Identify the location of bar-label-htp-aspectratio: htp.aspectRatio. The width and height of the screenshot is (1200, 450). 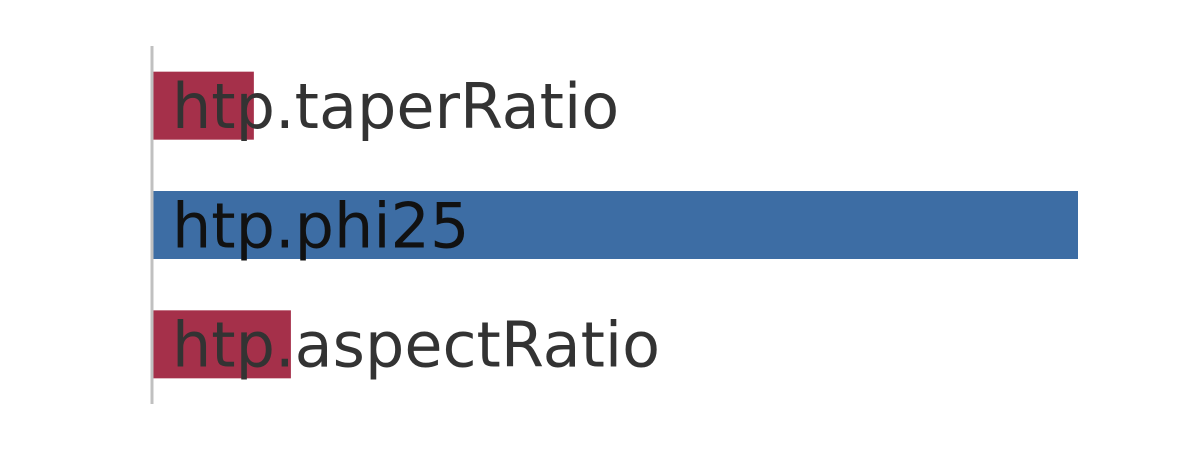
(416, 345).